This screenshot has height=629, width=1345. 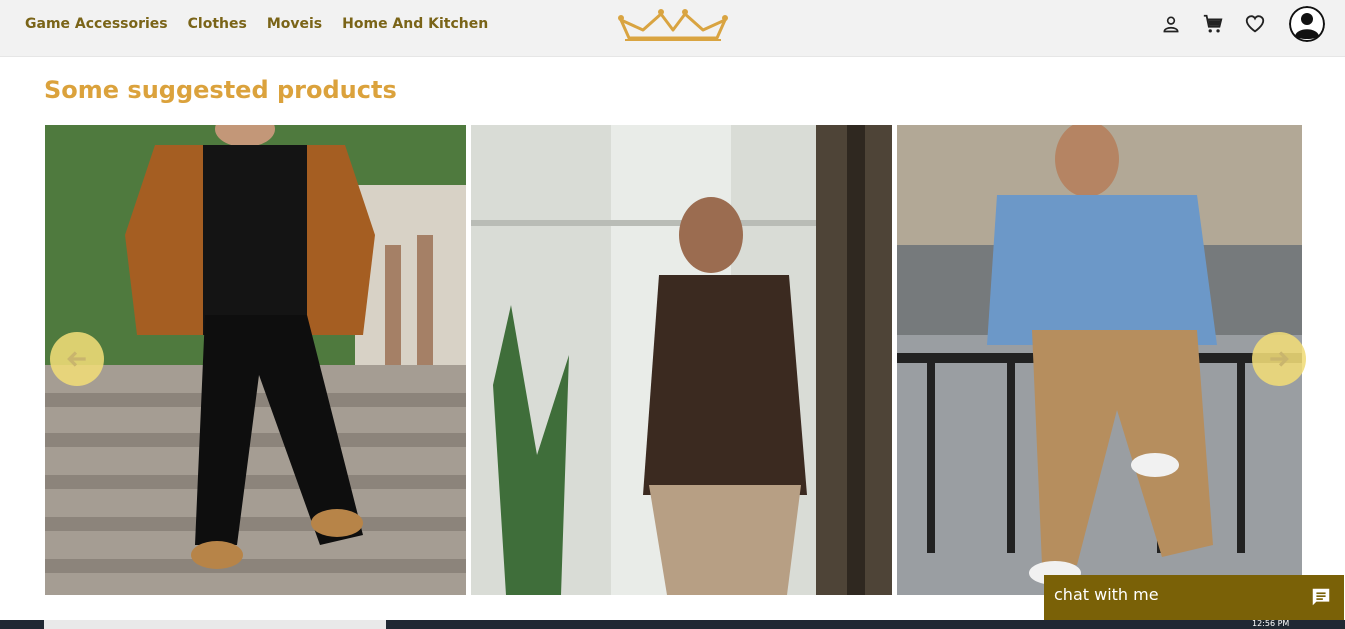 I want to click on nav-link-clothes: Clothes, so click(x=217, y=24).